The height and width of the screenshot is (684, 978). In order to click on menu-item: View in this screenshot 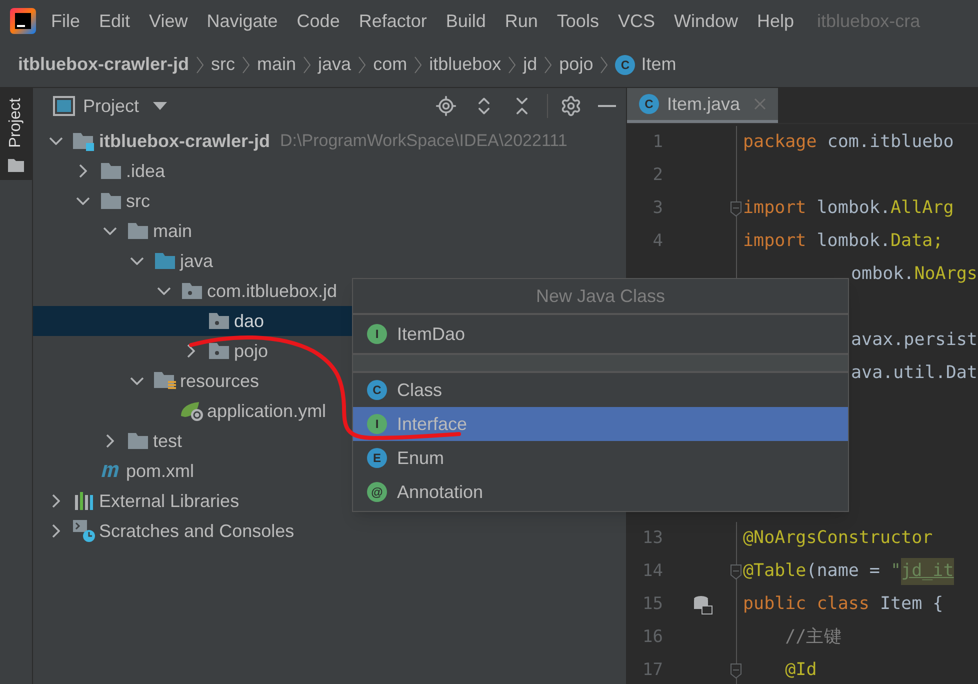, I will do `click(168, 21)`.